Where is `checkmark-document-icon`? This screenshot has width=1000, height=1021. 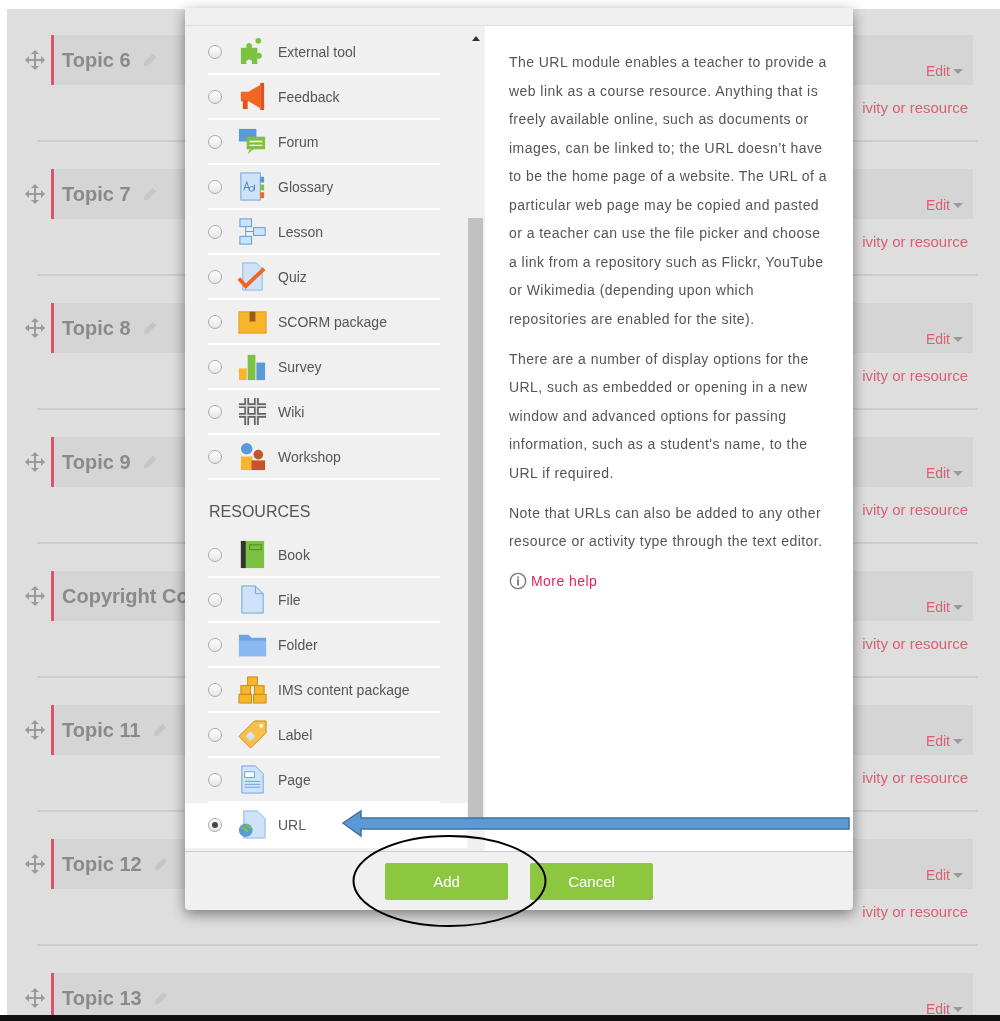 checkmark-document-icon is located at coordinates (252, 276).